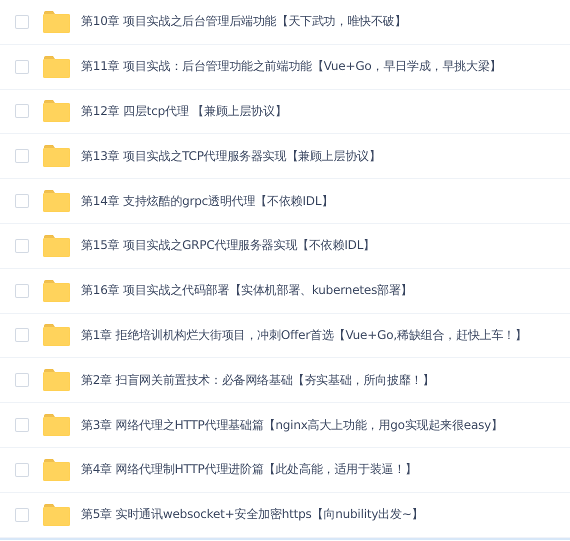  I want to click on folder-name: 第4章 网络代理制HTTP代理进阶篇【此处高能，适用于装逼！】, so click(249, 469).